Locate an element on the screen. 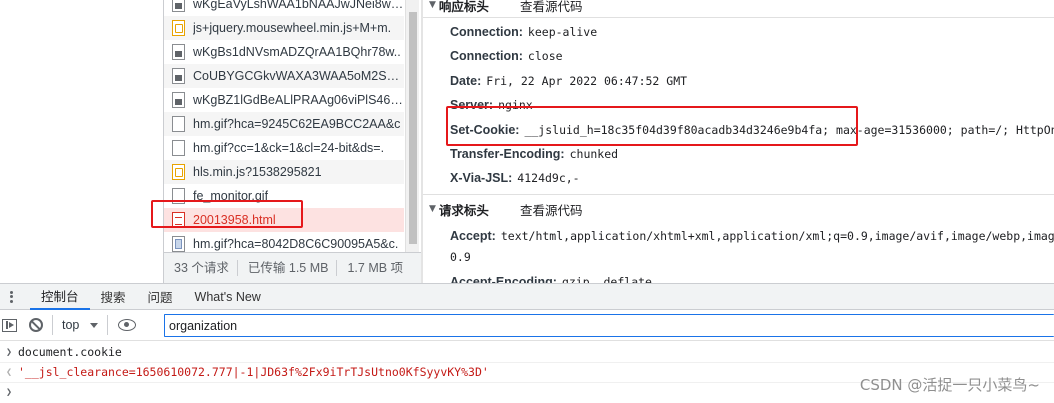 The width and height of the screenshot is (1054, 403). header-value: chunked is located at coordinates (594, 154).